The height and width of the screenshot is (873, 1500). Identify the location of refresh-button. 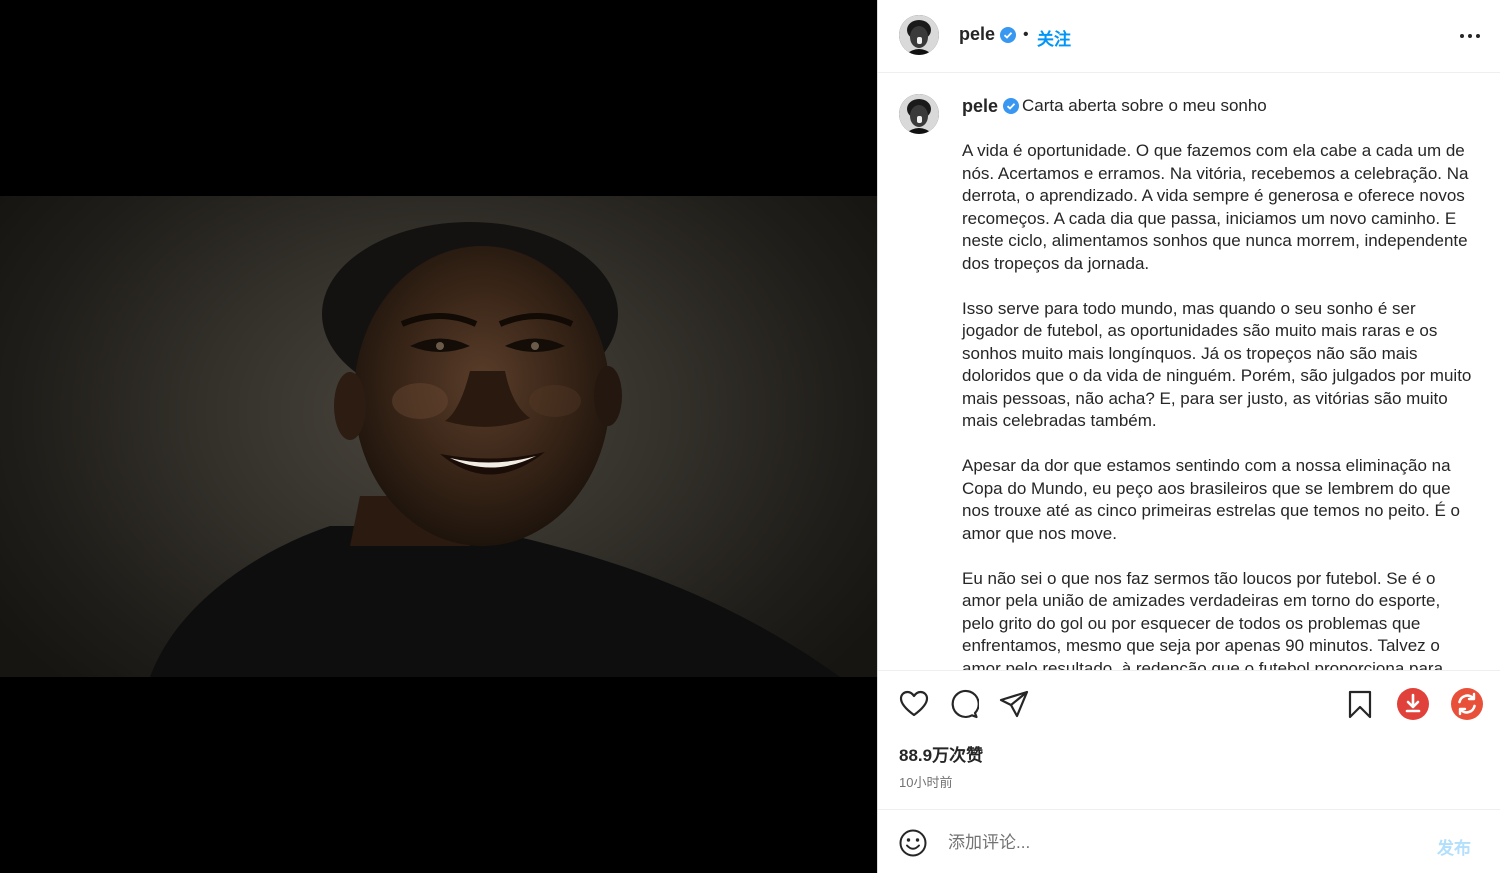
(1467, 704).